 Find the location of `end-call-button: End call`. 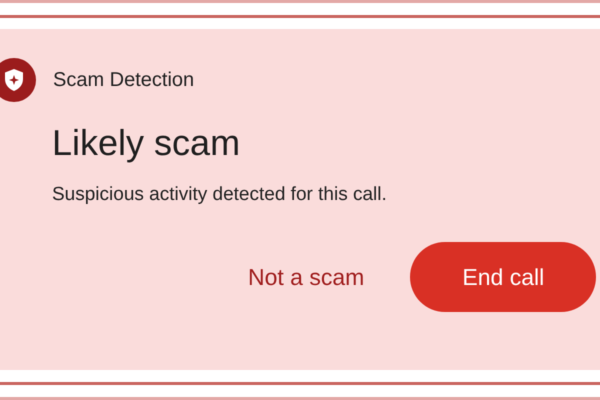

end-call-button: End call is located at coordinates (503, 277).